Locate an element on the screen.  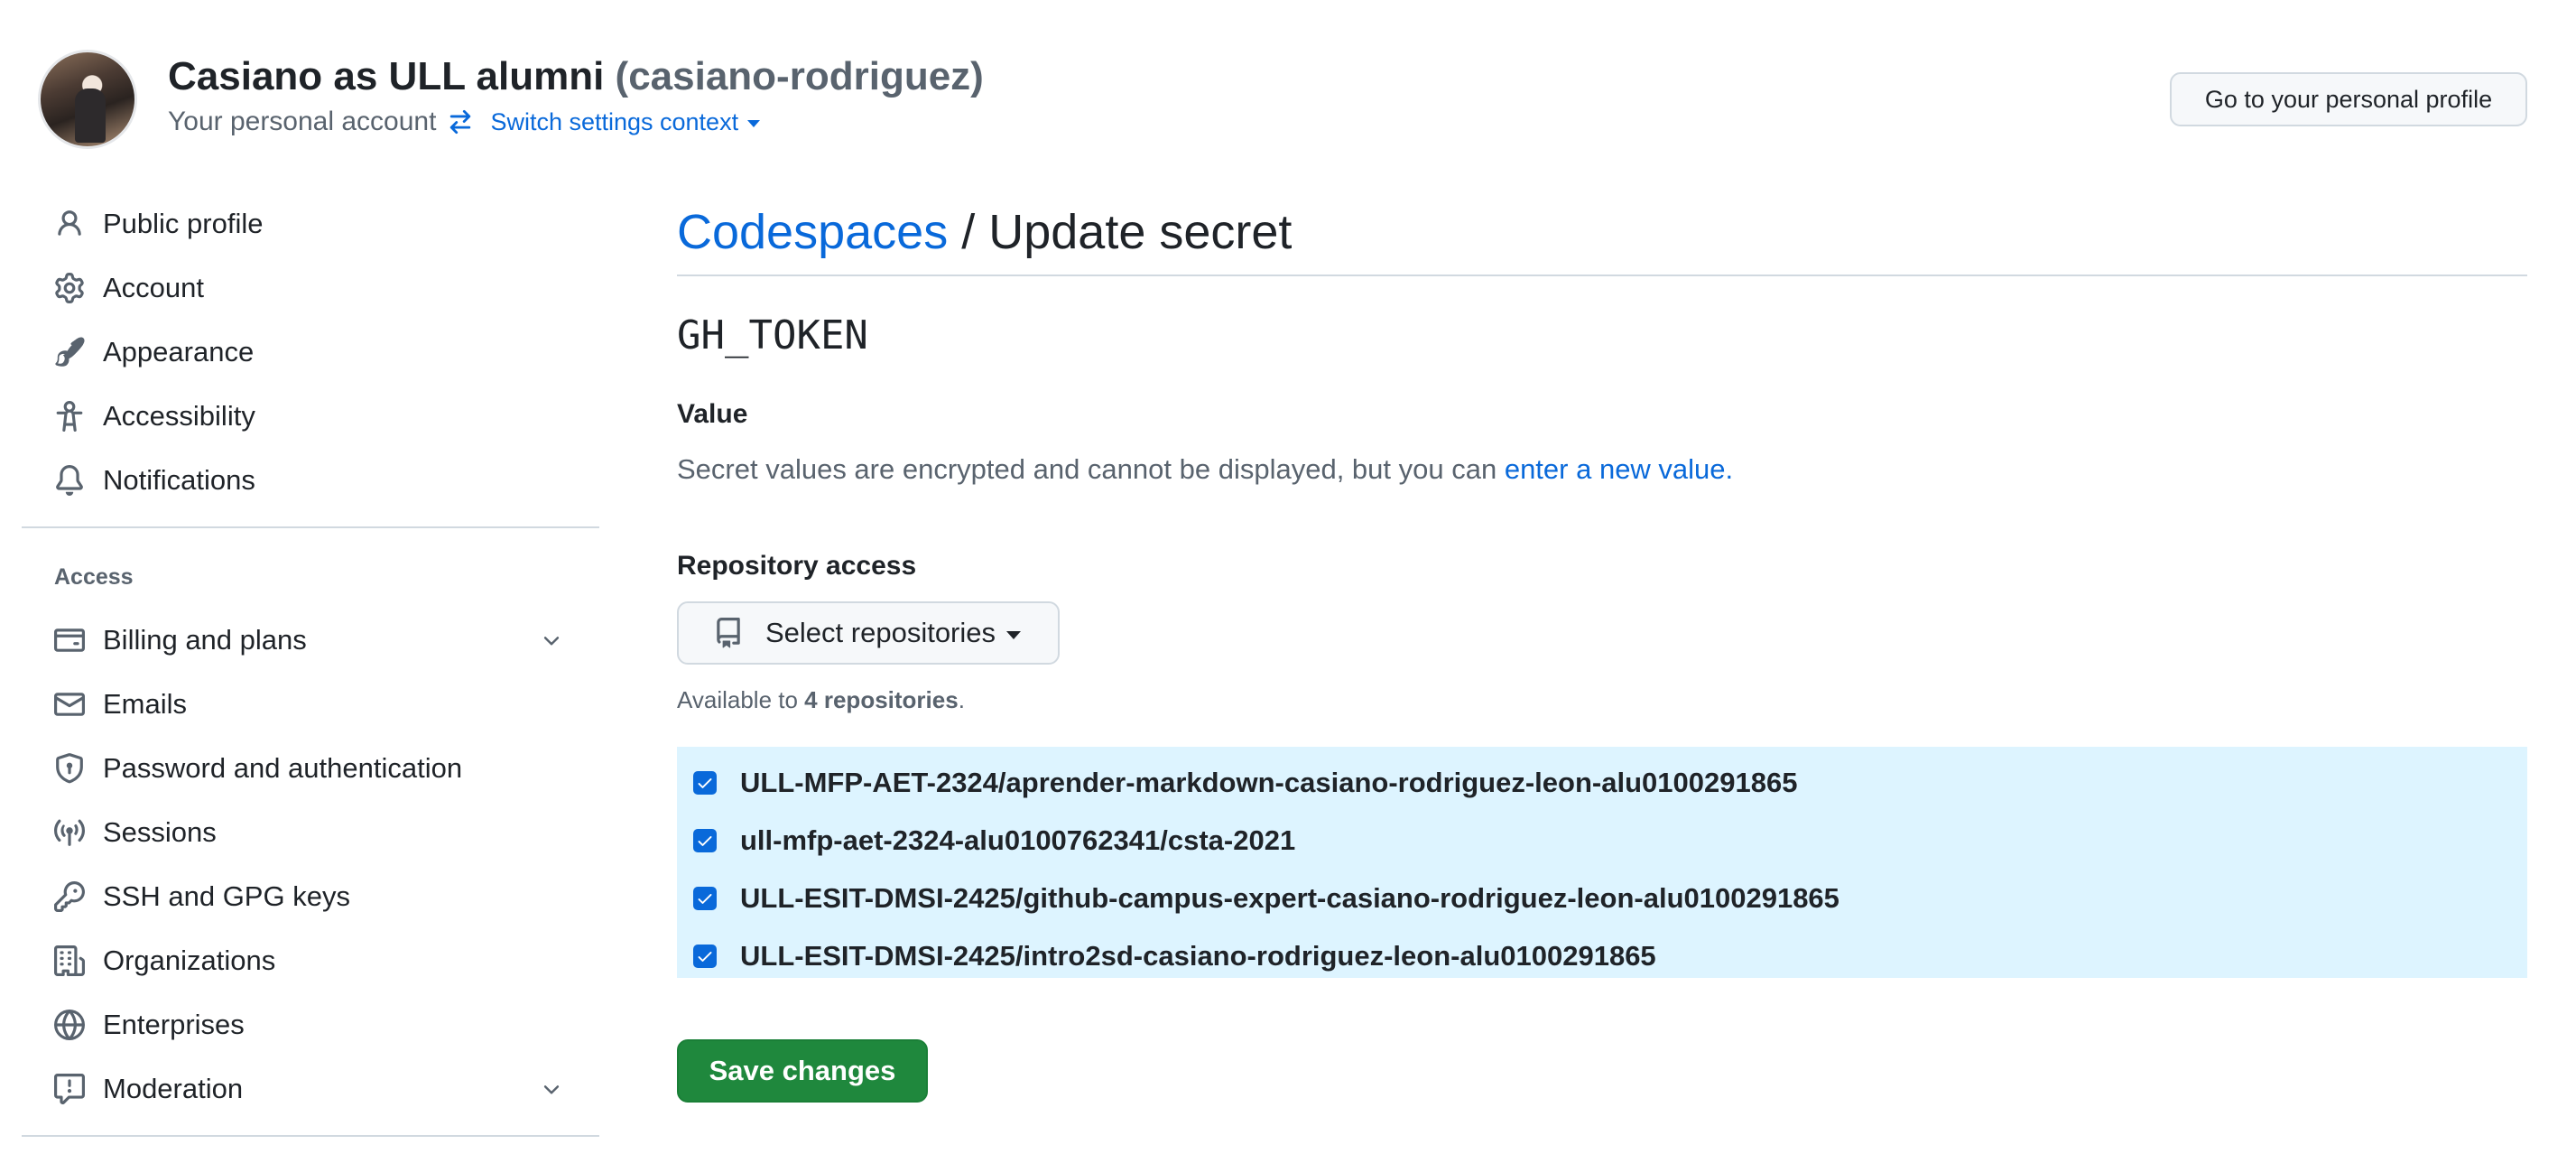
bell-icon is located at coordinates (69, 480).